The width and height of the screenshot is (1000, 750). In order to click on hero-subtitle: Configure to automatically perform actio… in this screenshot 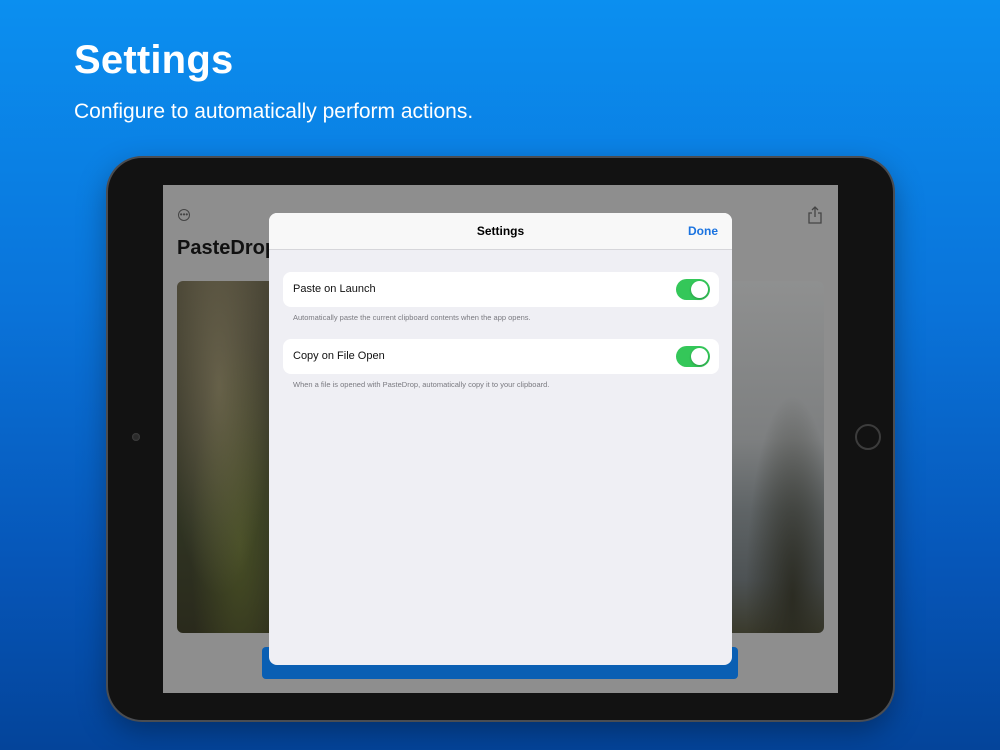, I will do `click(274, 111)`.